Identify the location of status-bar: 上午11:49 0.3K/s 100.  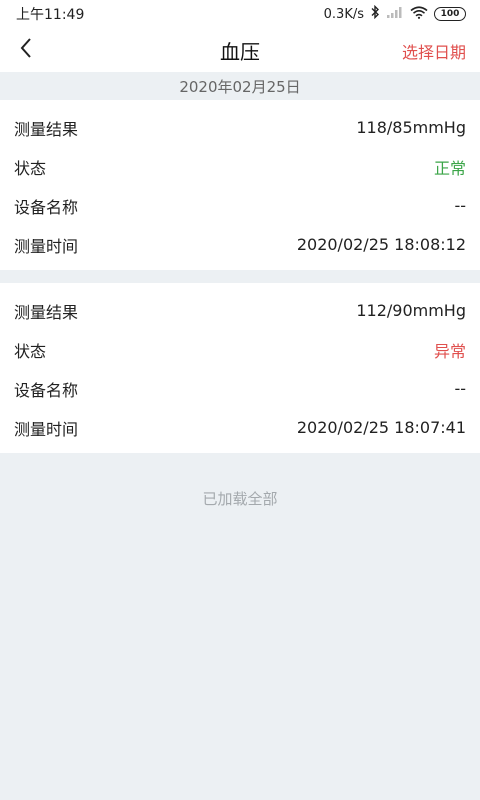
(240, 14).